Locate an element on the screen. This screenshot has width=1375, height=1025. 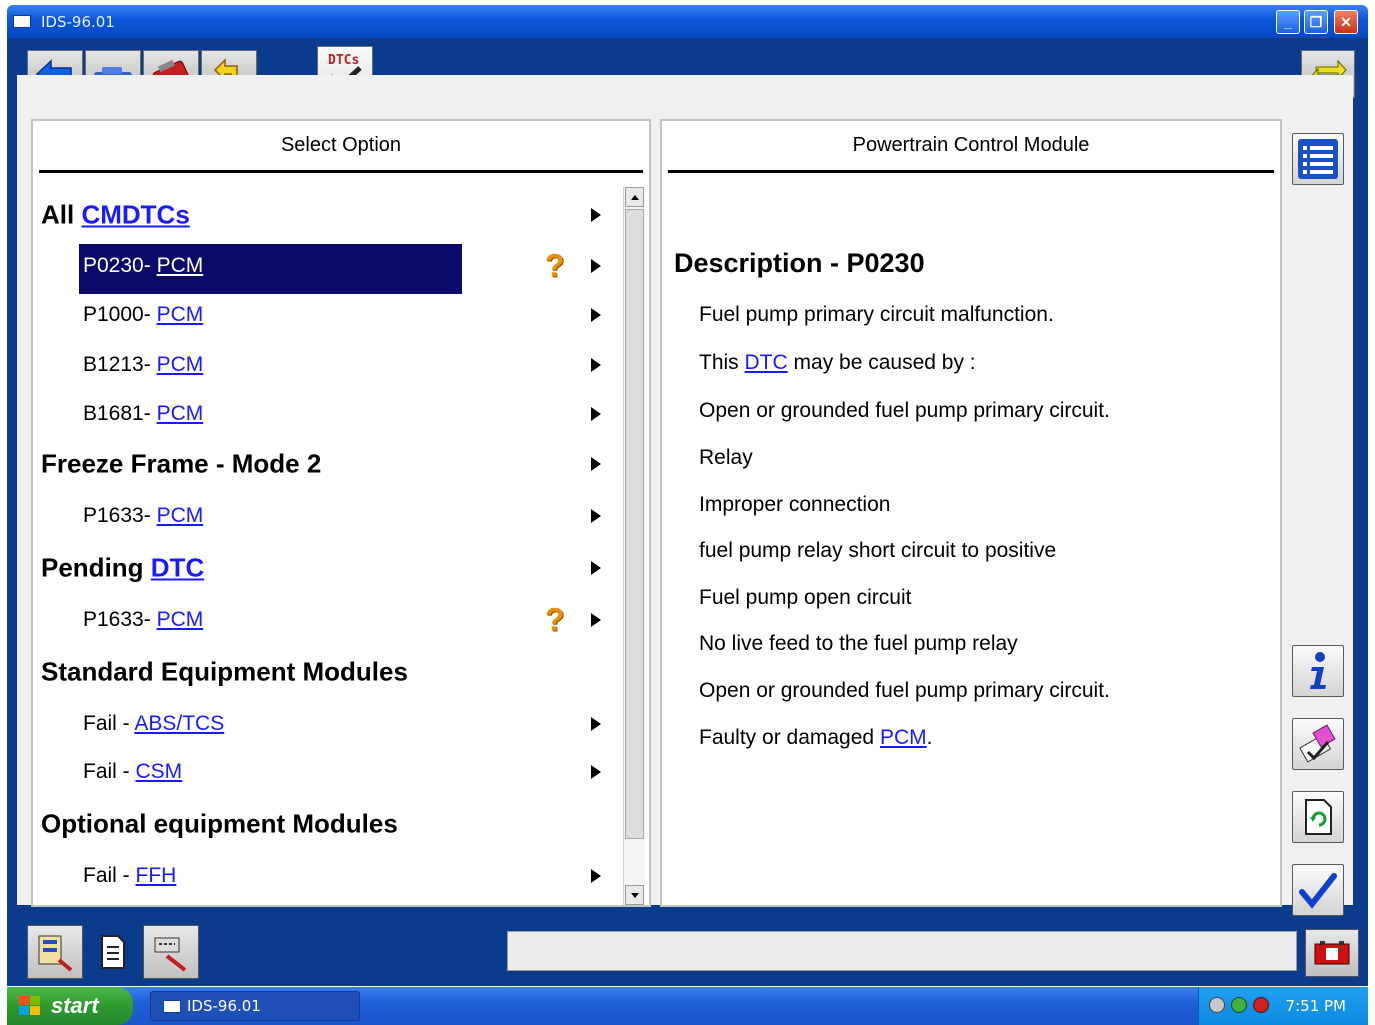
list-row-link: ABS/TCS is located at coordinates (179, 723).